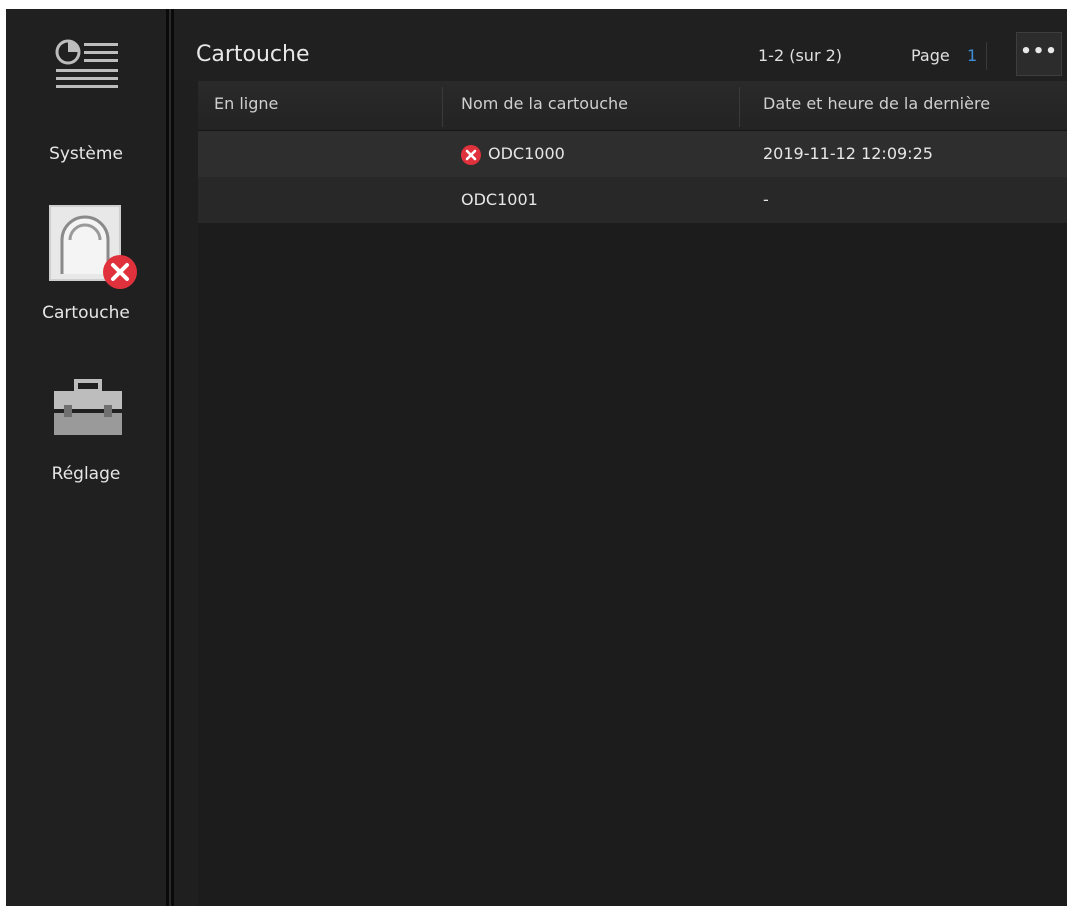 Image resolution: width=1069 pixels, height=906 pixels. Describe the element at coordinates (986, 56) in the screenshot. I see `divider` at that location.